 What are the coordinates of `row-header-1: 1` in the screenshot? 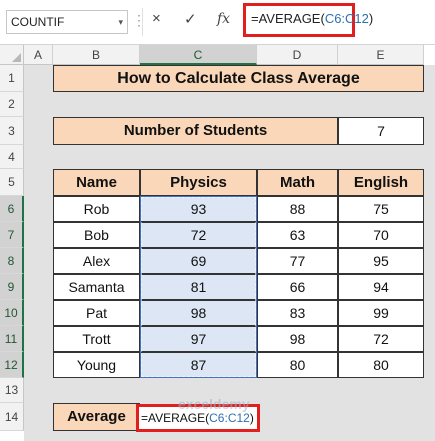 It's located at (12, 78).